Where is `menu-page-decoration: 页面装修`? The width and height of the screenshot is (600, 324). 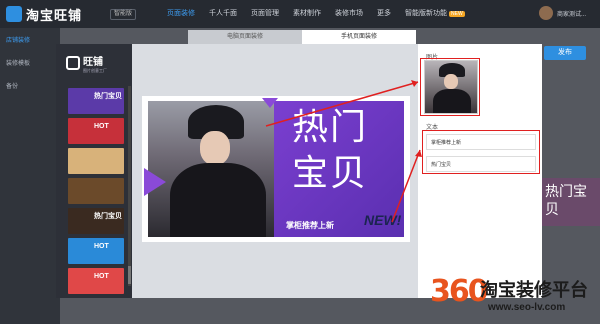
menu-page-decoration: 页面装修 is located at coordinates (181, 14).